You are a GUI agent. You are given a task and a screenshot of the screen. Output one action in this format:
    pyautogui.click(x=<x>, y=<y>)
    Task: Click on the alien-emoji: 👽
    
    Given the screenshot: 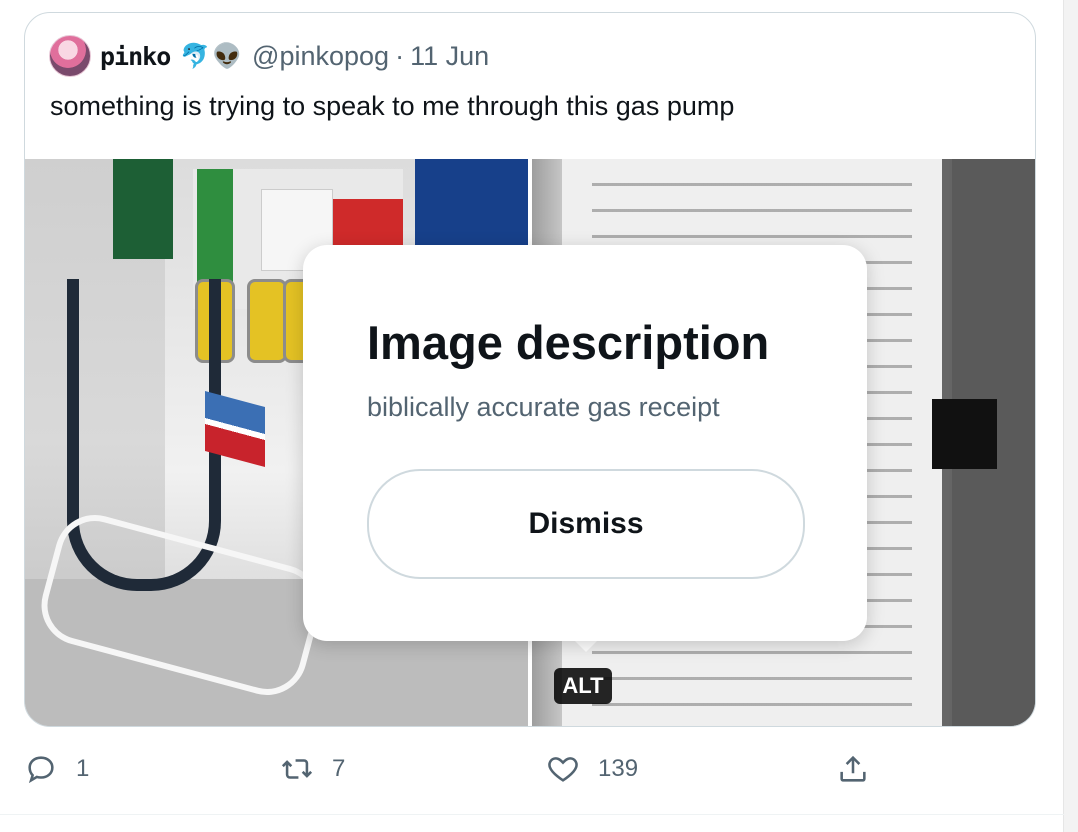 What is the action you would take?
    pyautogui.click(x=227, y=56)
    